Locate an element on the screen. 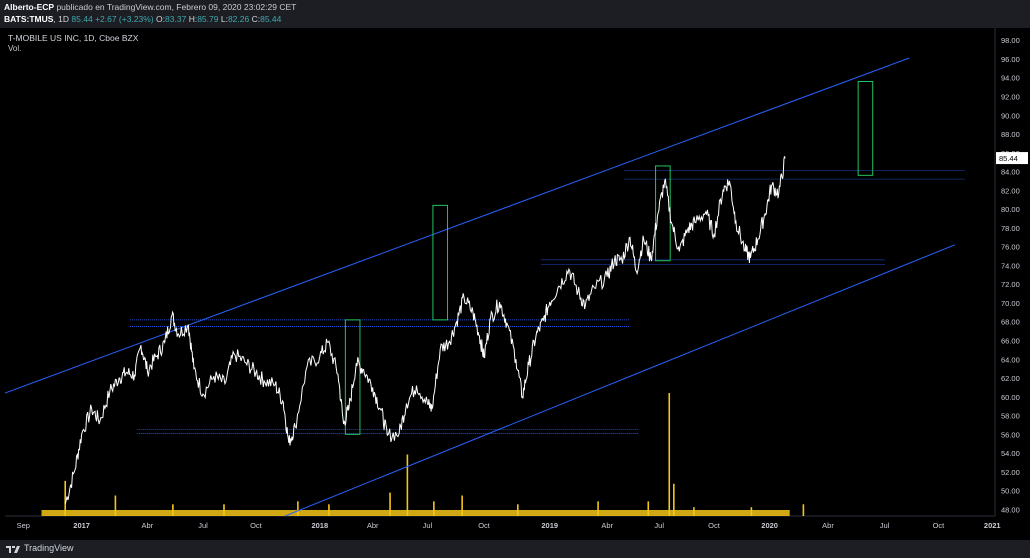 This screenshot has height=558, width=1030. symbol: BATS:TMUS is located at coordinates (29, 19).